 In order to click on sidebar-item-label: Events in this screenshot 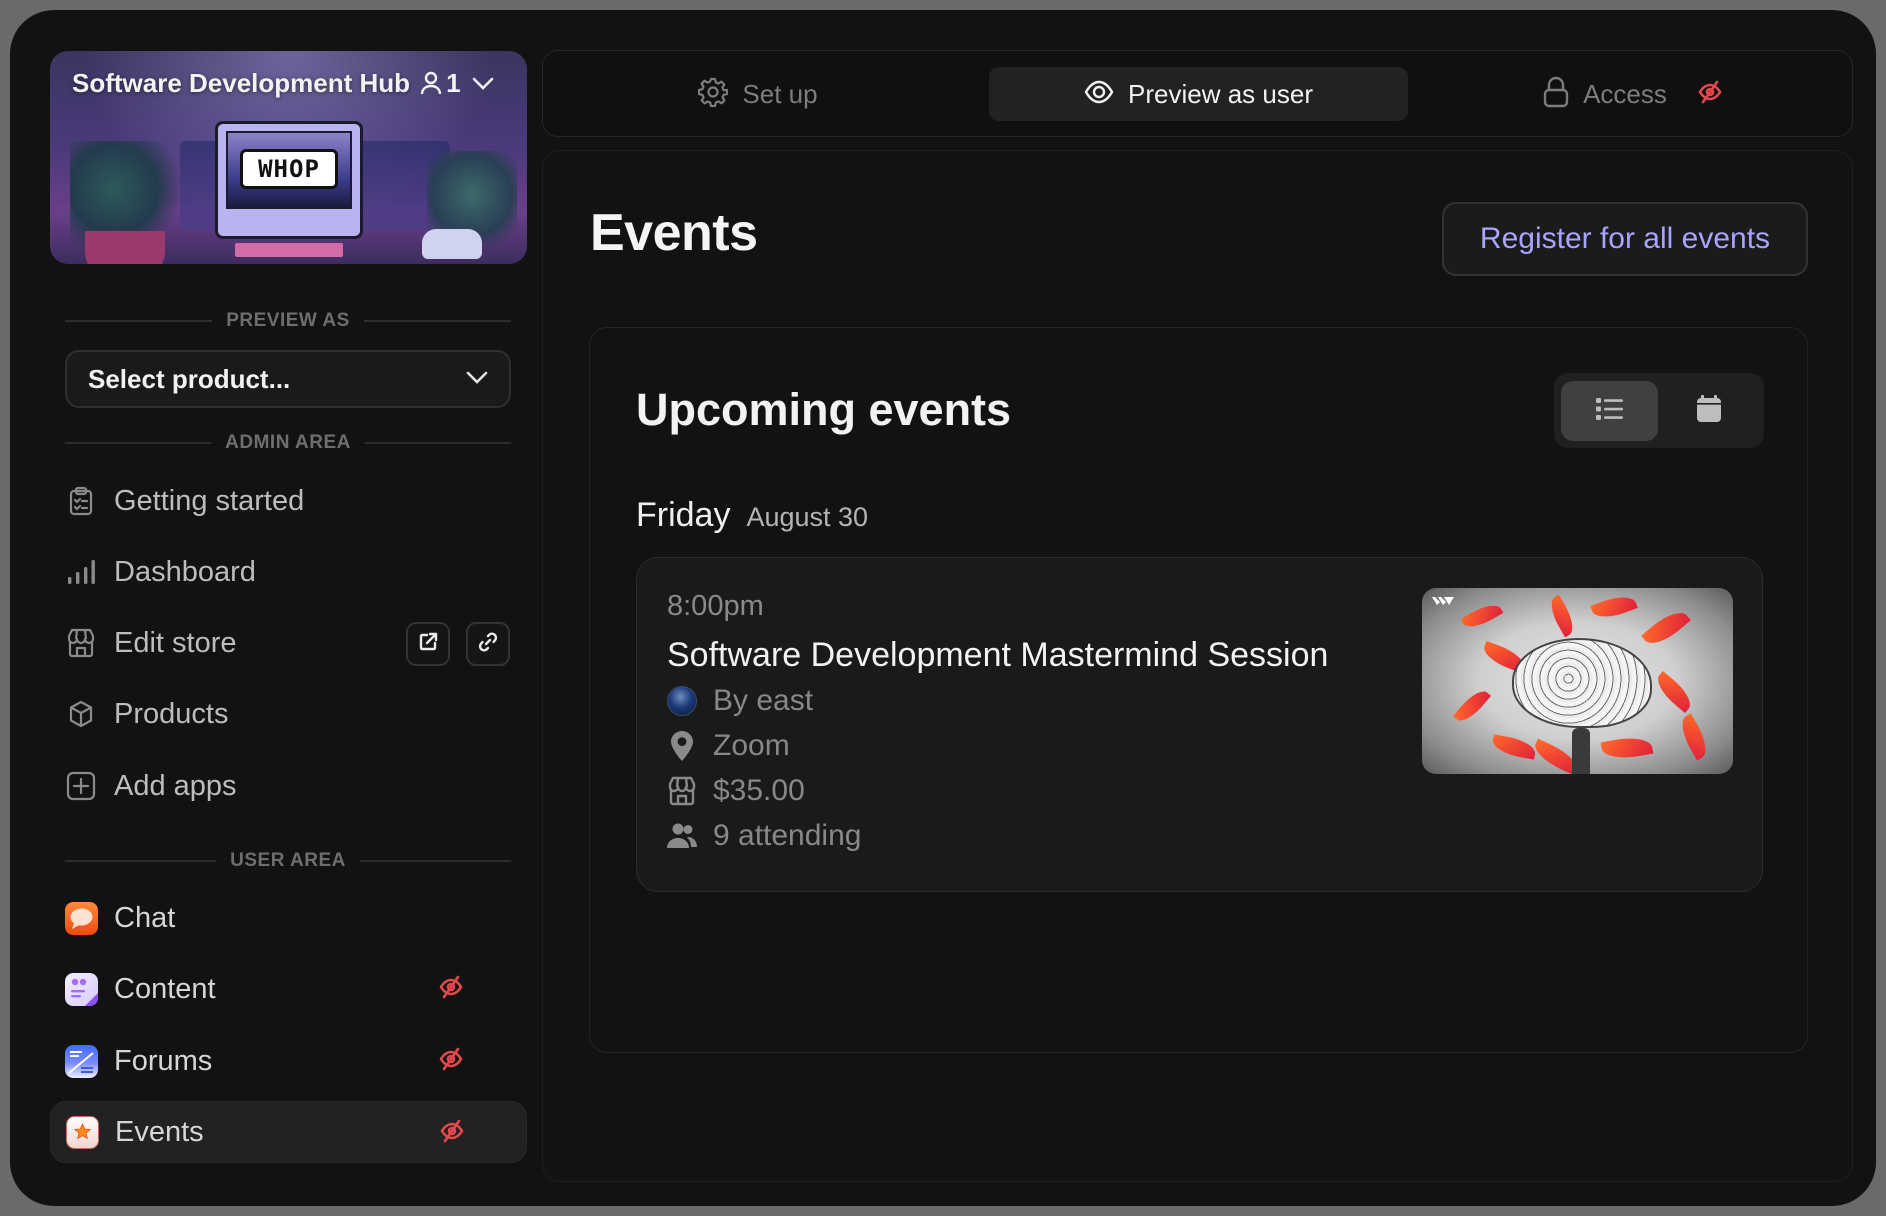, I will do `click(159, 1131)`.